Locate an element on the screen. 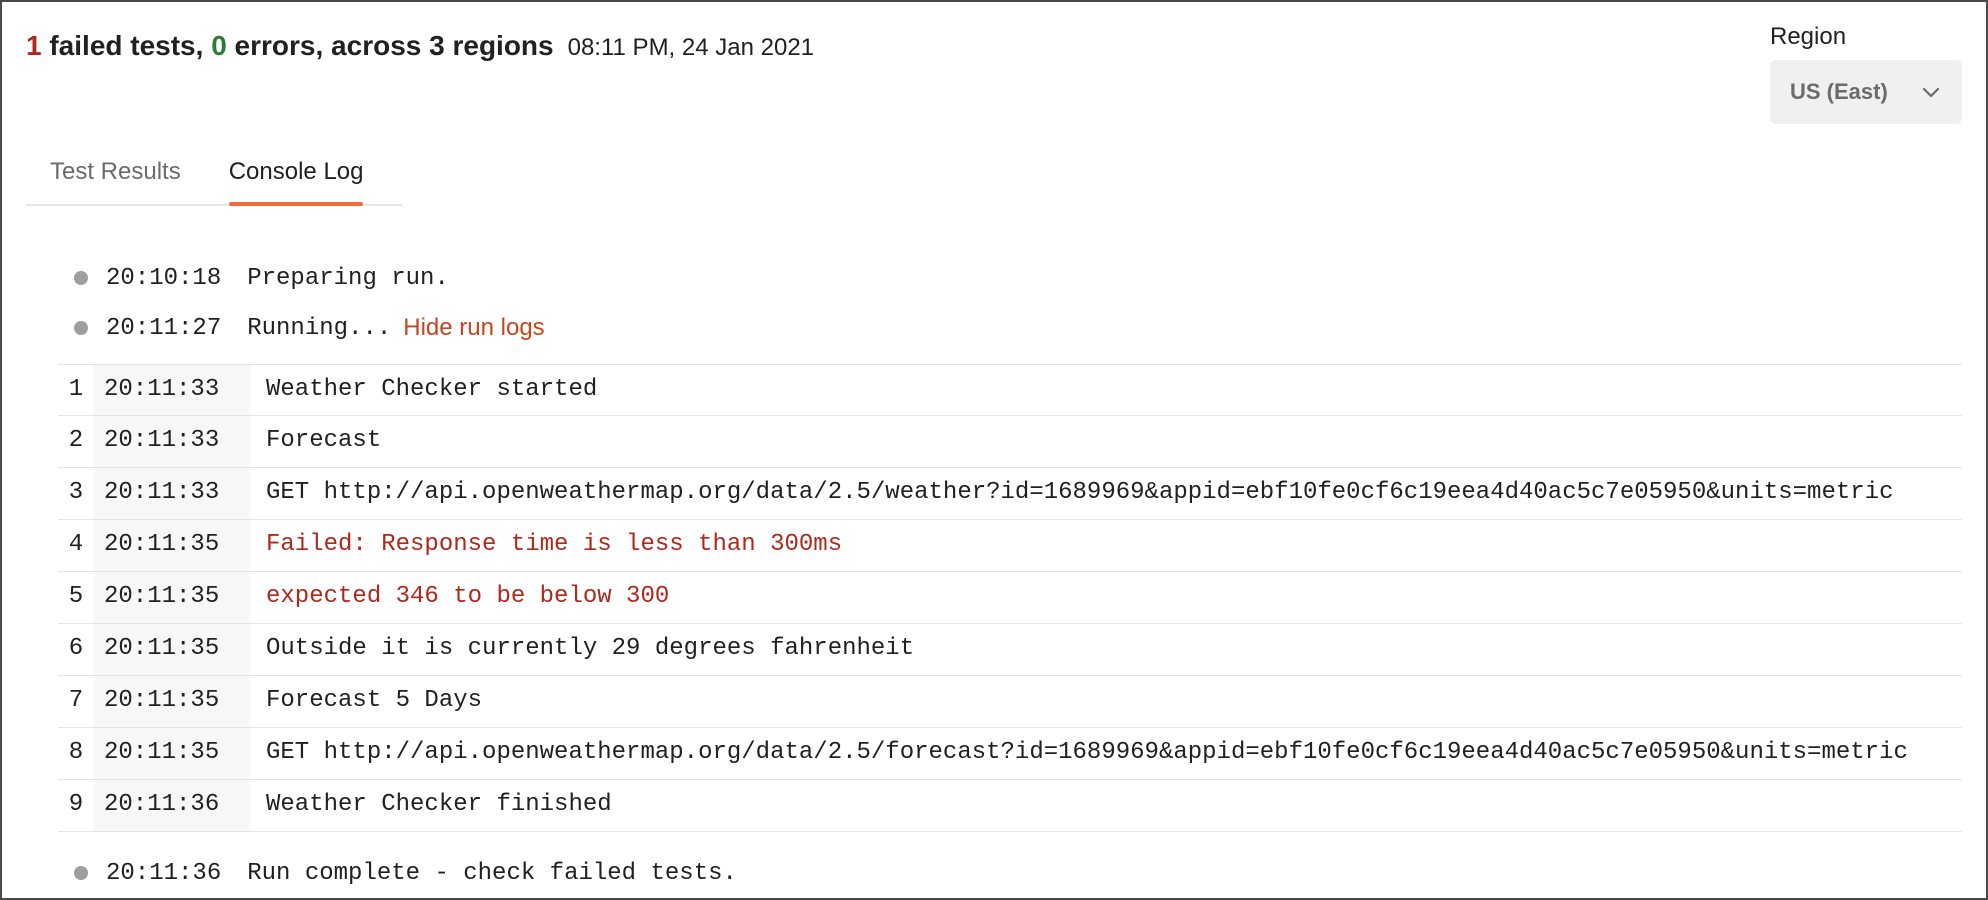 The width and height of the screenshot is (1988, 900). log-message-error: Failed: Response time is less than 300ms is located at coordinates (554, 544).